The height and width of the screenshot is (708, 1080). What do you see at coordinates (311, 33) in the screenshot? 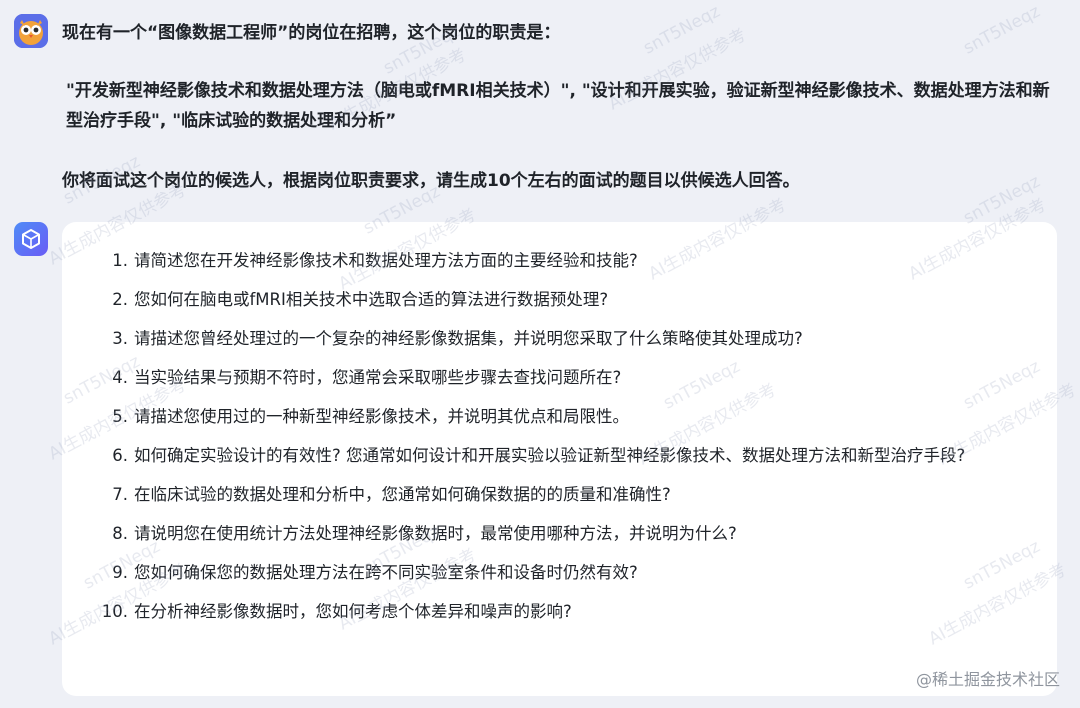
I see `user-message-line-1: 现在有一个“图像数据工程师”的岗位在招聘，这个岗位的职责是：` at bounding box center [311, 33].